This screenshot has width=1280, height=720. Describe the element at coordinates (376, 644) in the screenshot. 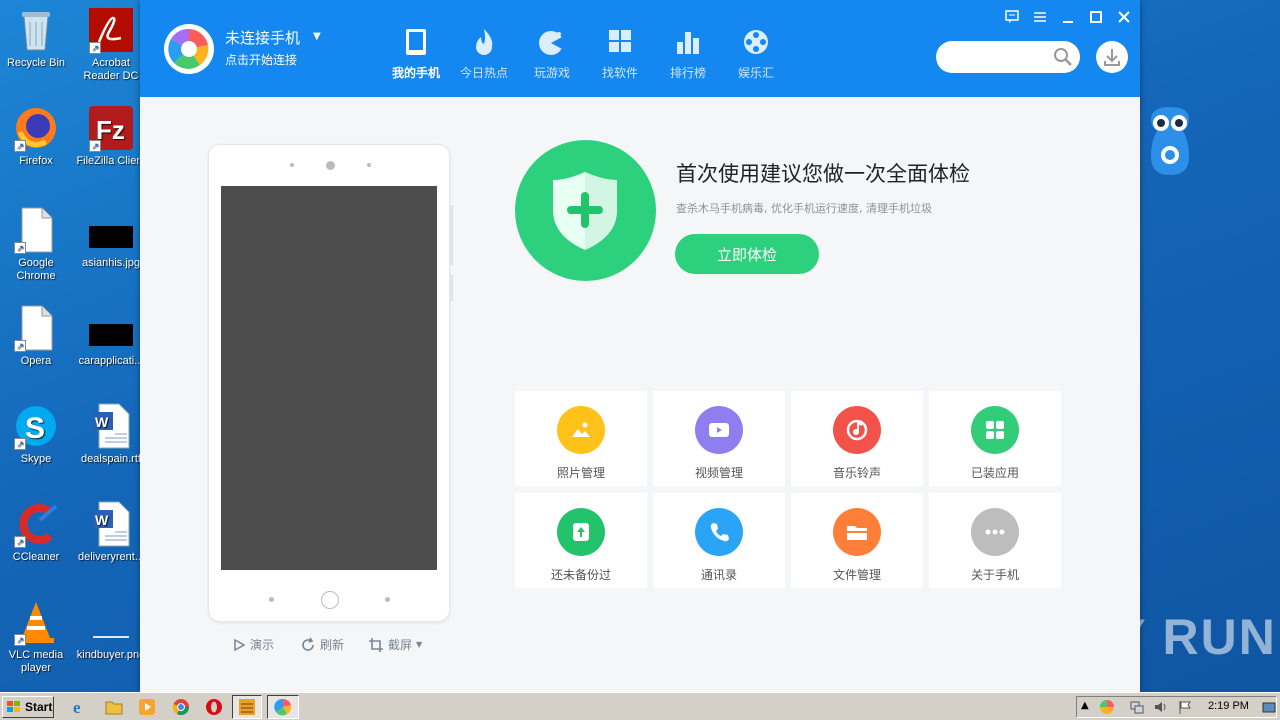

I see `crop-icon` at that location.